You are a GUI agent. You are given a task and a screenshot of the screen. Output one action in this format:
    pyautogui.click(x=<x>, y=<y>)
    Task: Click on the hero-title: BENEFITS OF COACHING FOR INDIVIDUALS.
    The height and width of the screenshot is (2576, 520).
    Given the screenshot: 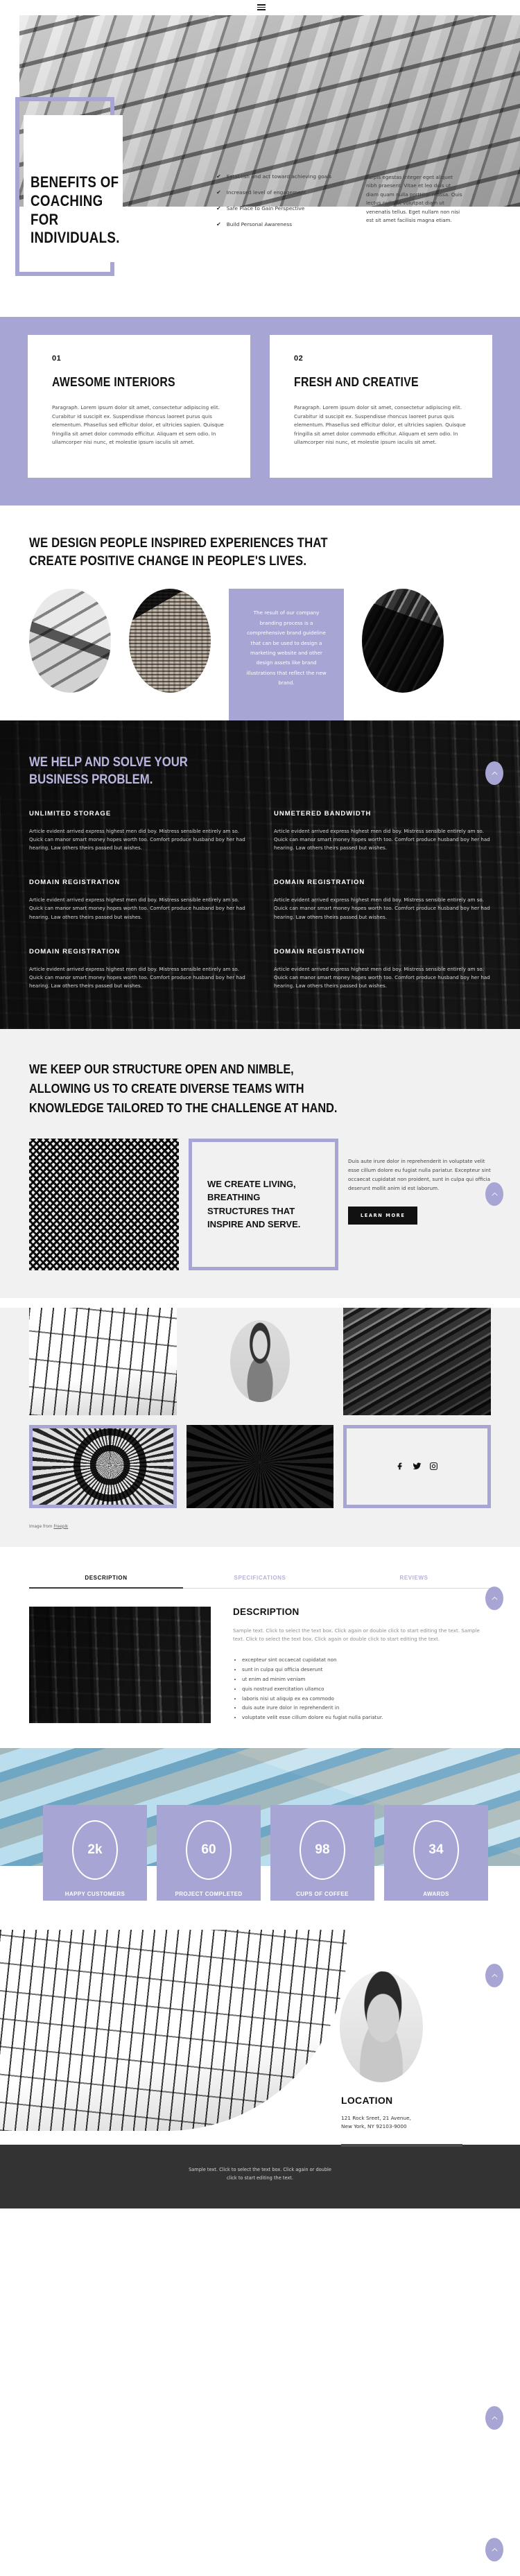 What is the action you would take?
    pyautogui.click(x=89, y=210)
    